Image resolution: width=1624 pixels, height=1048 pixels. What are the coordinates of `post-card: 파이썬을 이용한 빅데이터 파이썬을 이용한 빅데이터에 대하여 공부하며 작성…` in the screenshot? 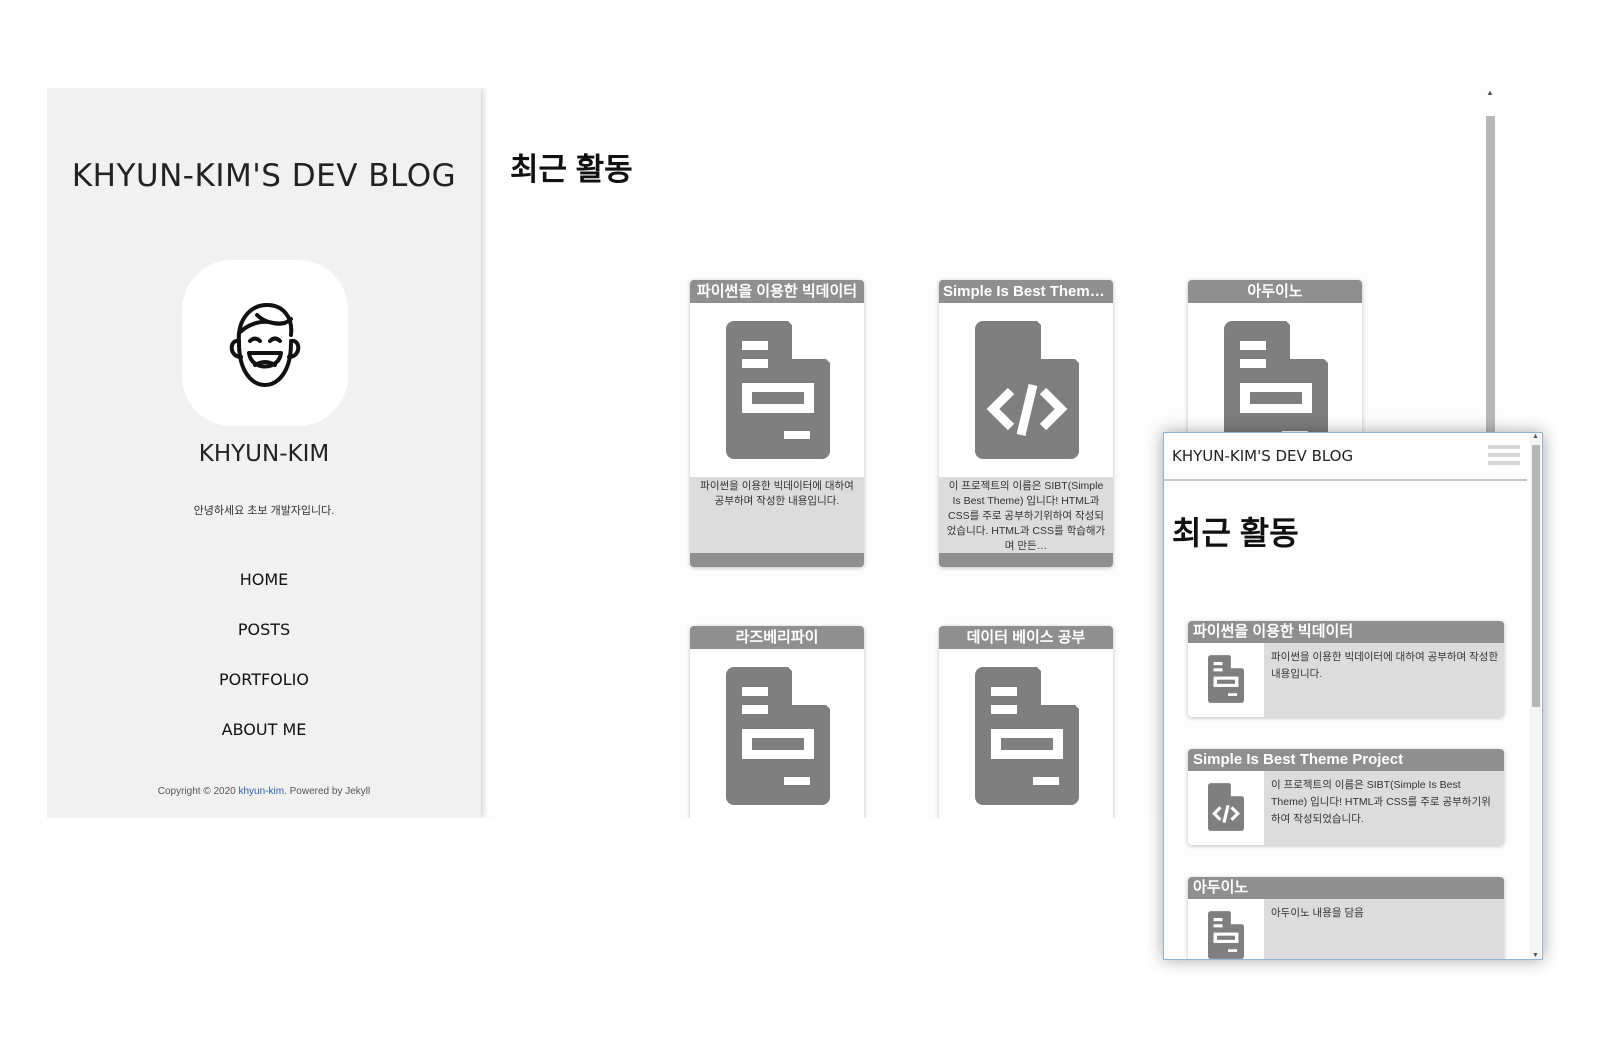 It's located at (777, 423).